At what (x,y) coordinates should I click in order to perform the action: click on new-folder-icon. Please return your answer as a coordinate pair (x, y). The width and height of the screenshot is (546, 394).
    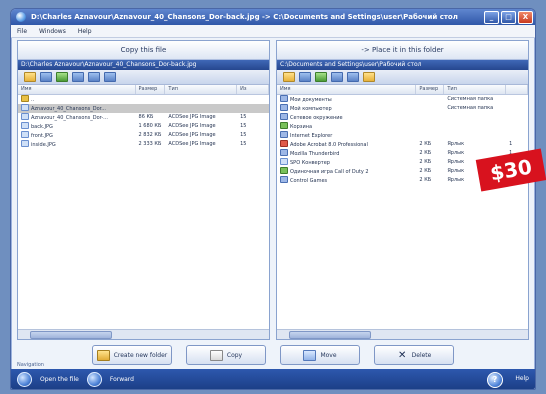
    Looking at the image, I should click on (369, 77).